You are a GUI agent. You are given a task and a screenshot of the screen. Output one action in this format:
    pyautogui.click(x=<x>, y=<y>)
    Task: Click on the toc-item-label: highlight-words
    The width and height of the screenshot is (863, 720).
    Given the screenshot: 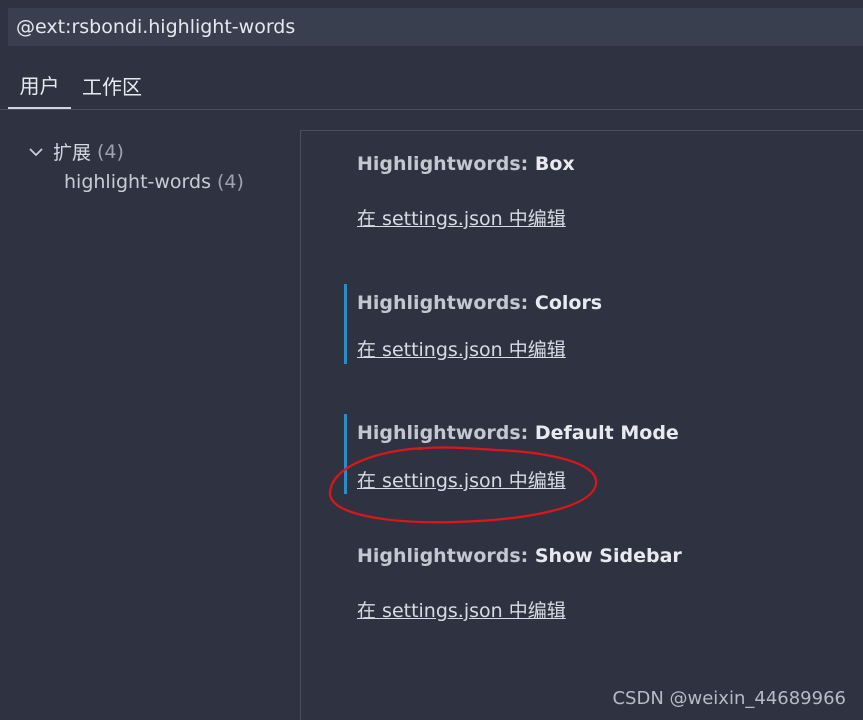 What is the action you would take?
    pyautogui.click(x=137, y=182)
    